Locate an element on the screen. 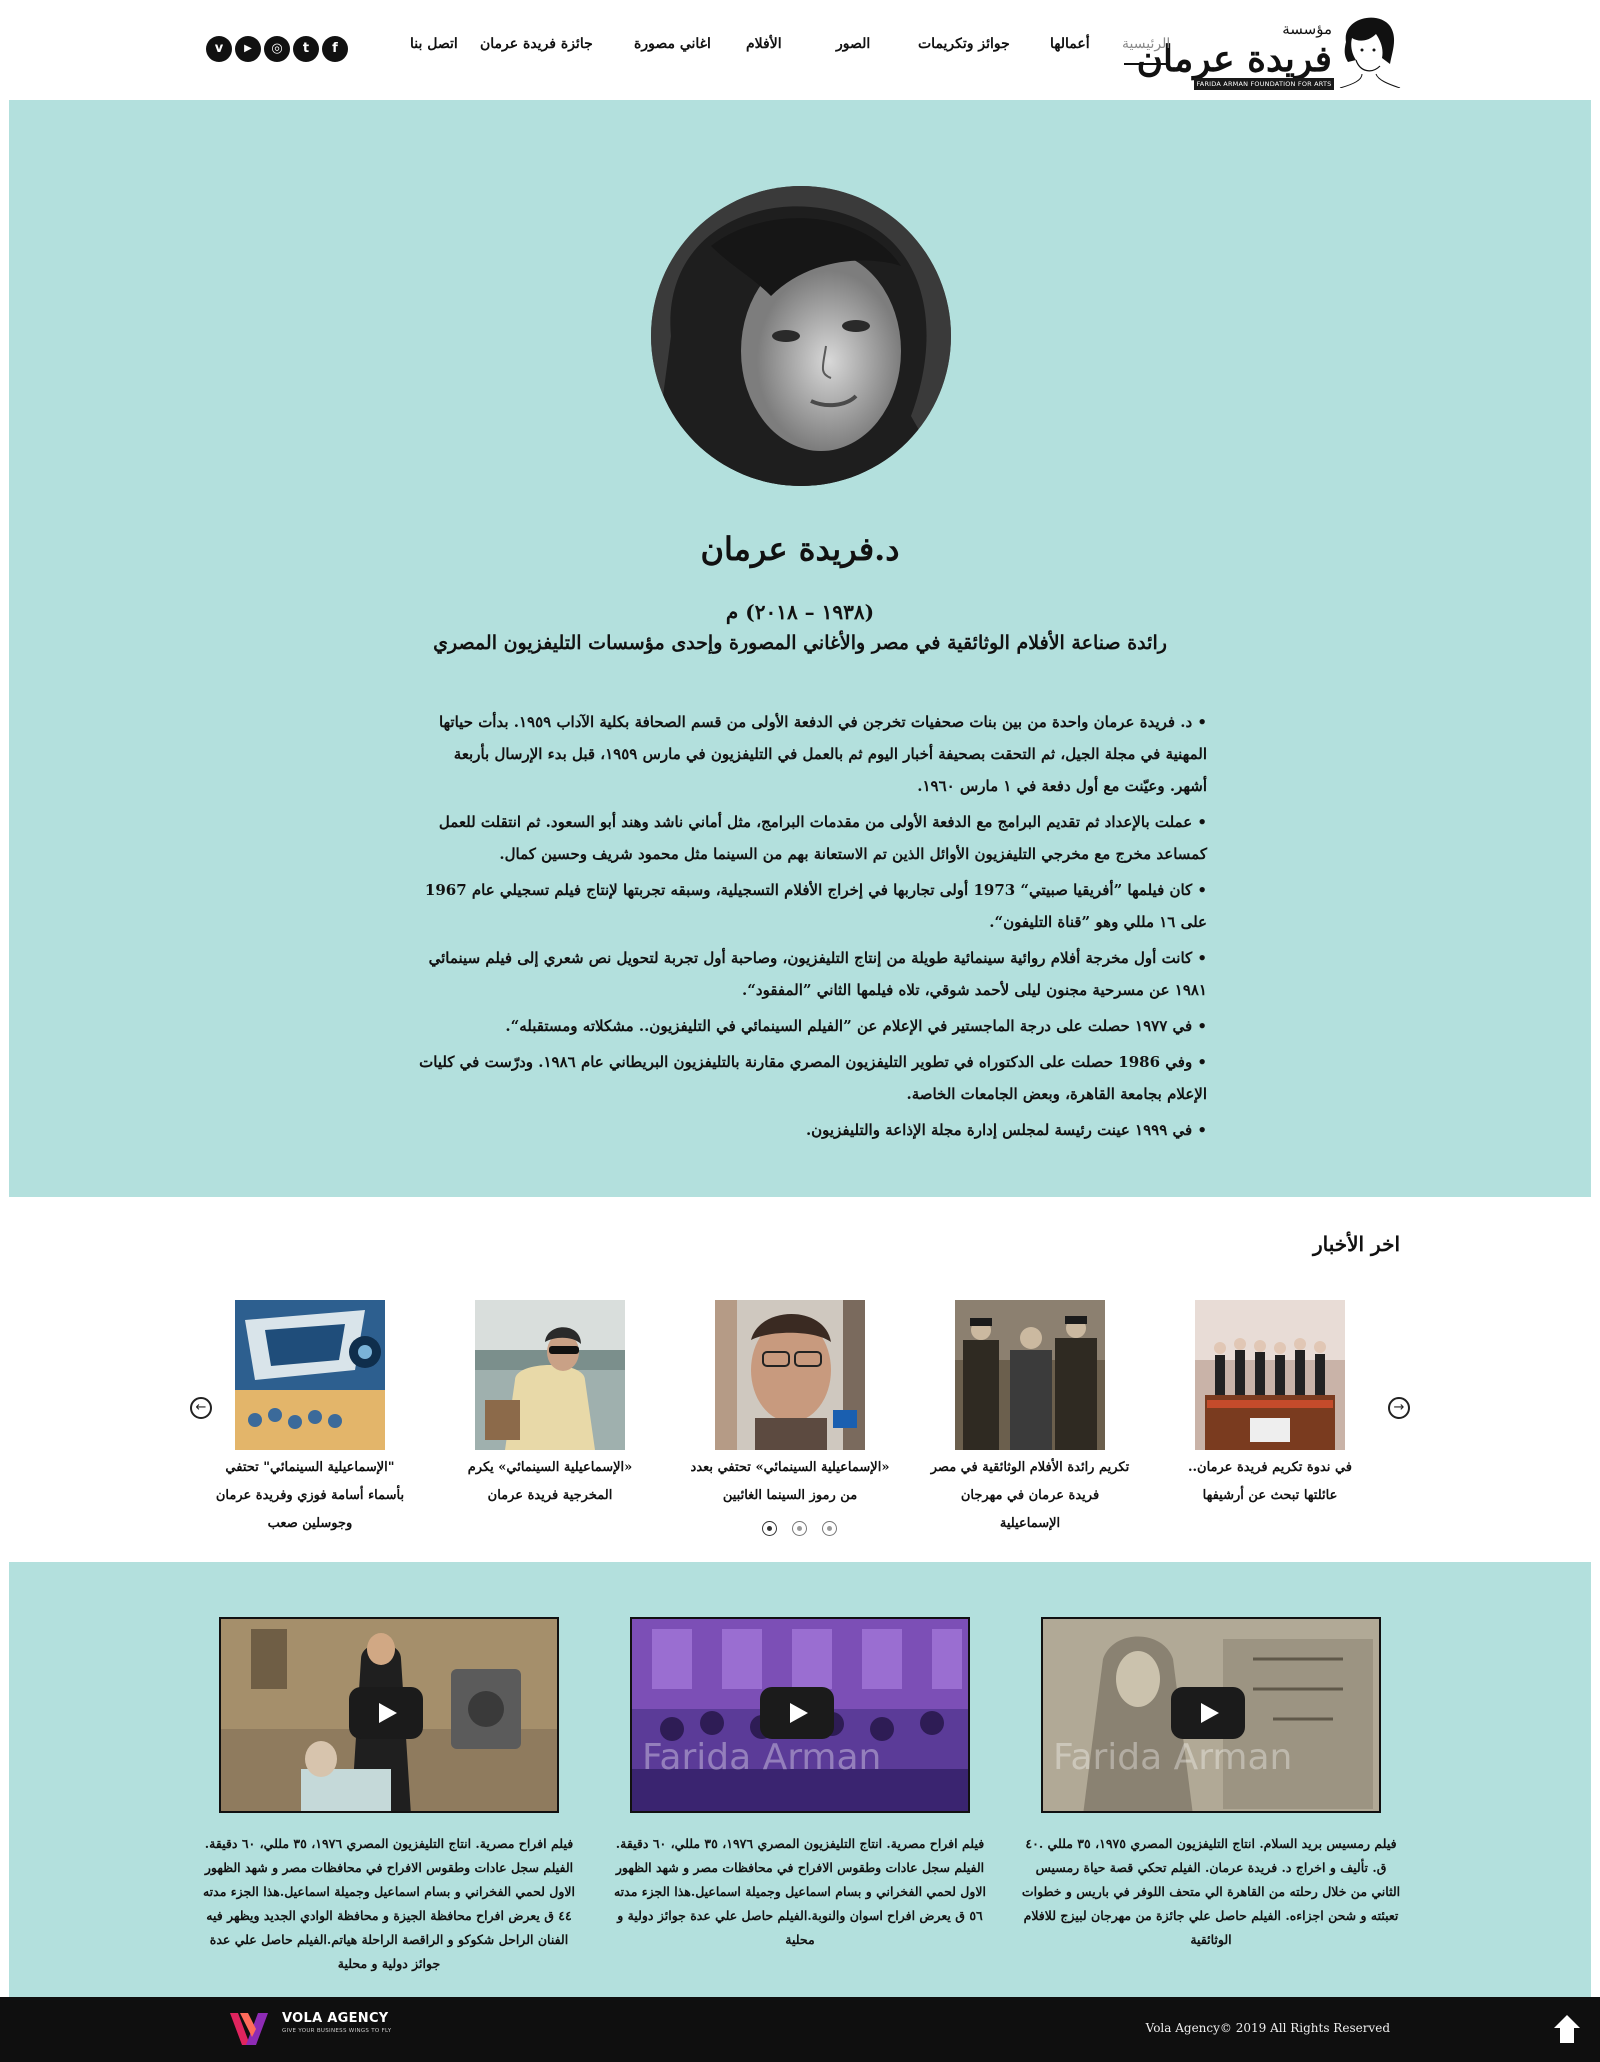 This screenshot has height=2062, width=1600. nav-works: أعمالها is located at coordinates (1070, 44).